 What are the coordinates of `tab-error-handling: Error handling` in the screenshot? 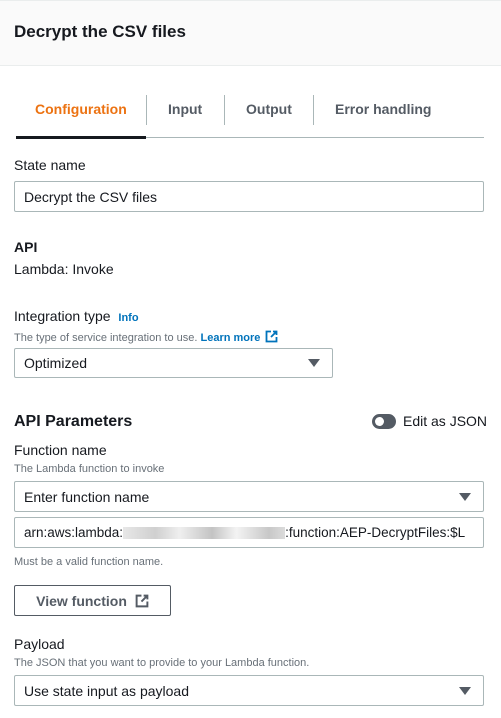 It's located at (383, 109).